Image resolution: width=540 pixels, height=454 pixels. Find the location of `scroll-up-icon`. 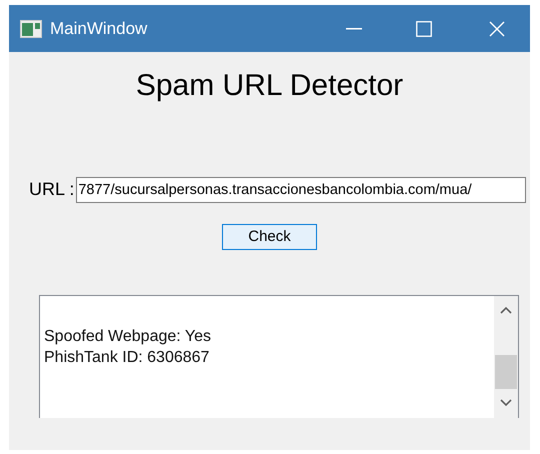

scroll-up-icon is located at coordinates (506, 310).